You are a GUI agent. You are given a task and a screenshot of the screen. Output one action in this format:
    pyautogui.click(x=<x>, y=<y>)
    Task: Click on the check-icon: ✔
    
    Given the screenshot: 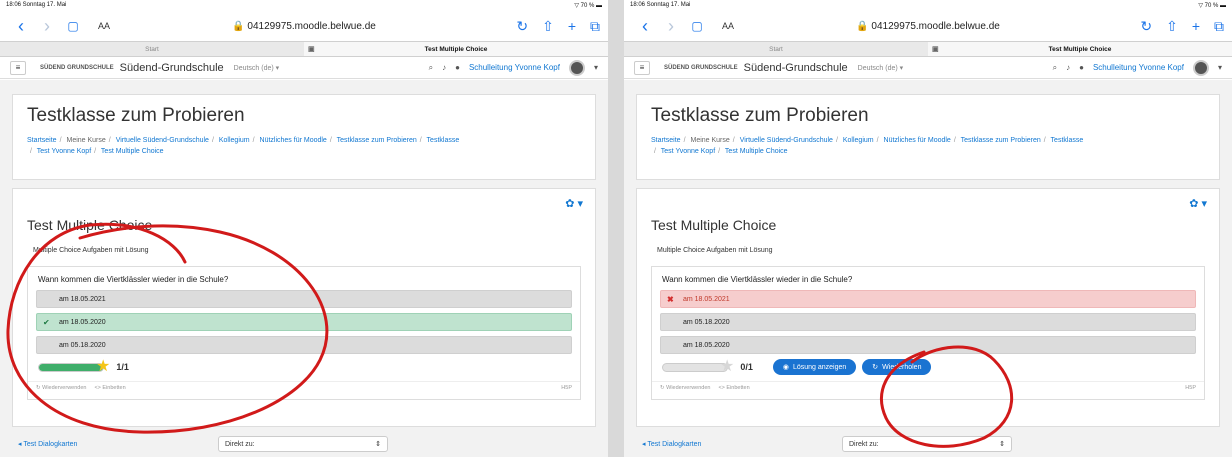 What is the action you would take?
    pyautogui.click(x=46, y=322)
    